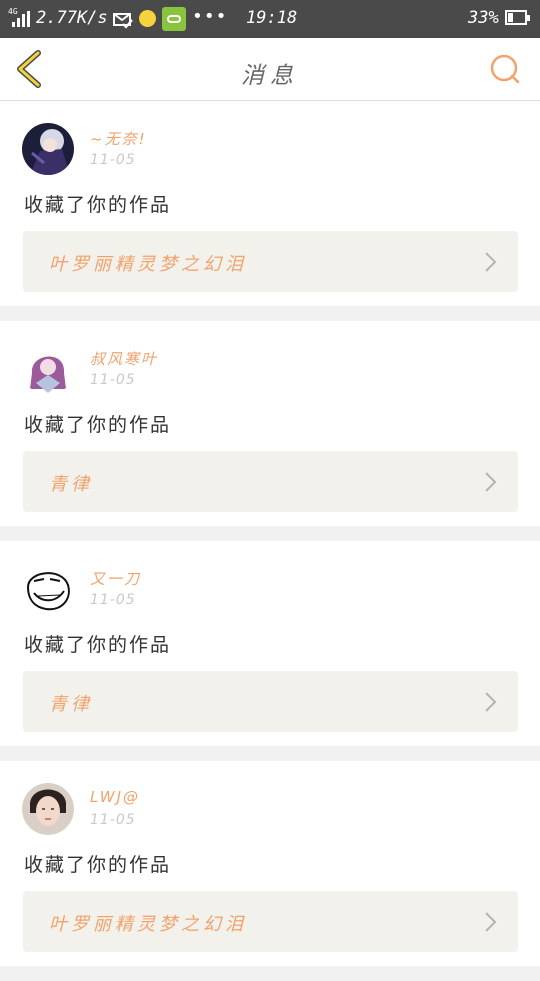 The height and width of the screenshot is (981, 540). I want to click on battery-percent: 33%, so click(483, 18).